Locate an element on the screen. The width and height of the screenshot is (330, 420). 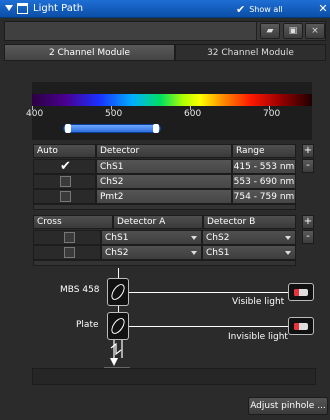
detector-a-header: Detector A is located at coordinates (158, 222).